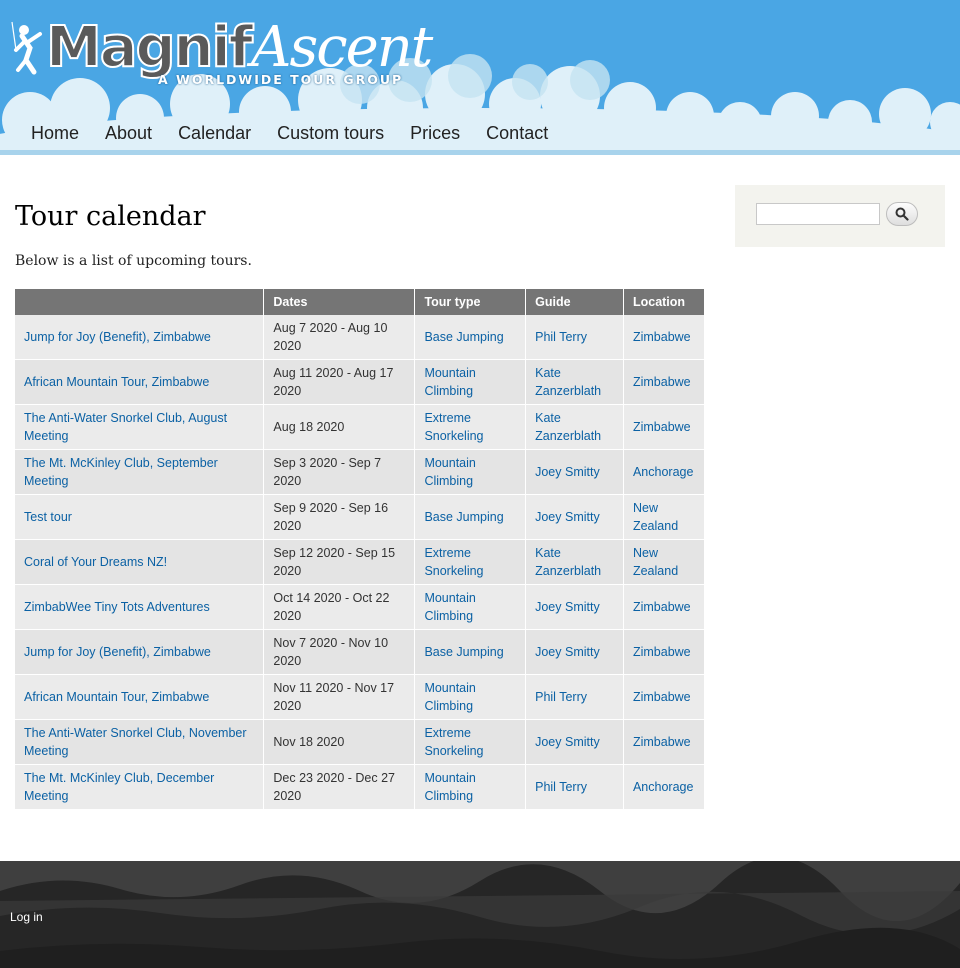 The width and height of the screenshot is (960, 968). Describe the element at coordinates (133, 261) in the screenshot. I see `page-intro: Below is a list of upcoming tours.` at that location.